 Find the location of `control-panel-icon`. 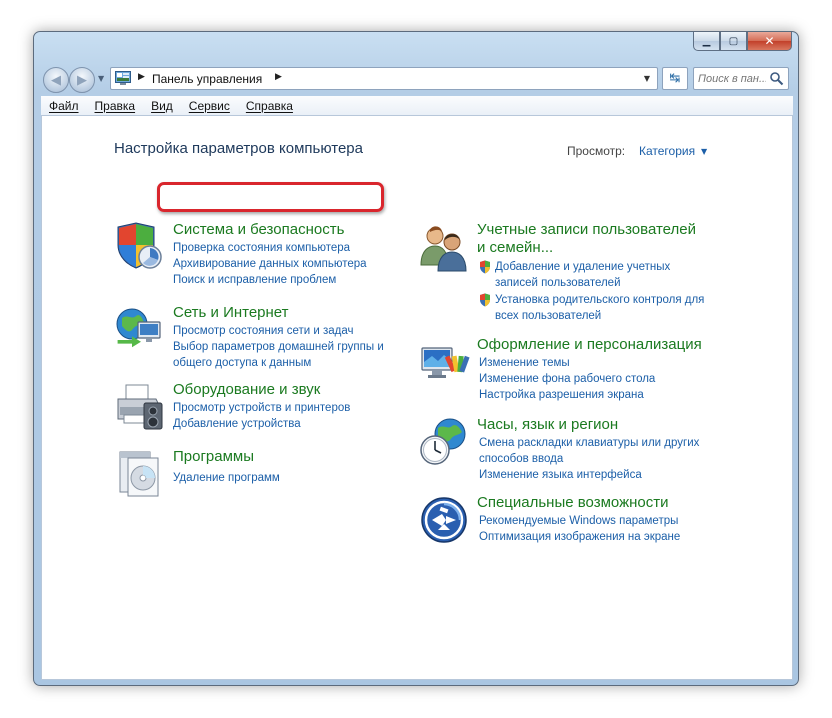

control-panel-icon is located at coordinates (123, 78).